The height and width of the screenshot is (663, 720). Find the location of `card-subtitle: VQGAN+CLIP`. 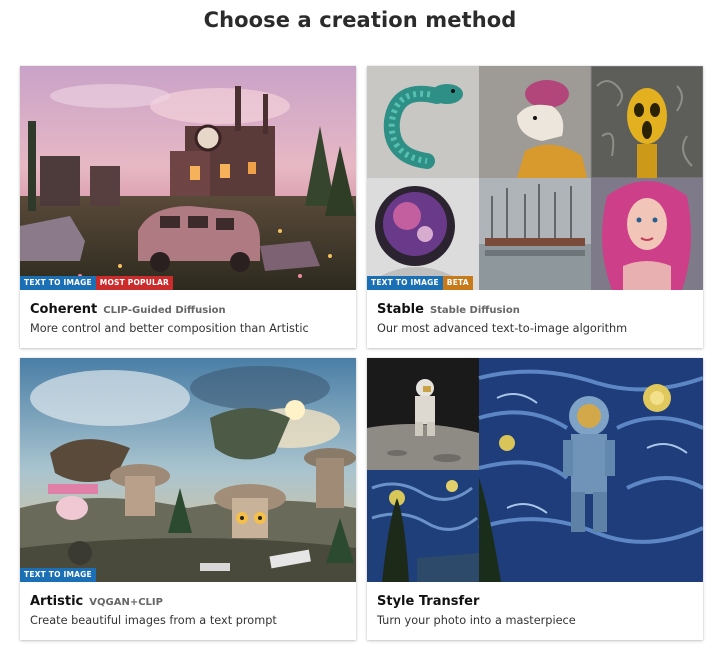

card-subtitle: VQGAN+CLIP is located at coordinates (126, 602).